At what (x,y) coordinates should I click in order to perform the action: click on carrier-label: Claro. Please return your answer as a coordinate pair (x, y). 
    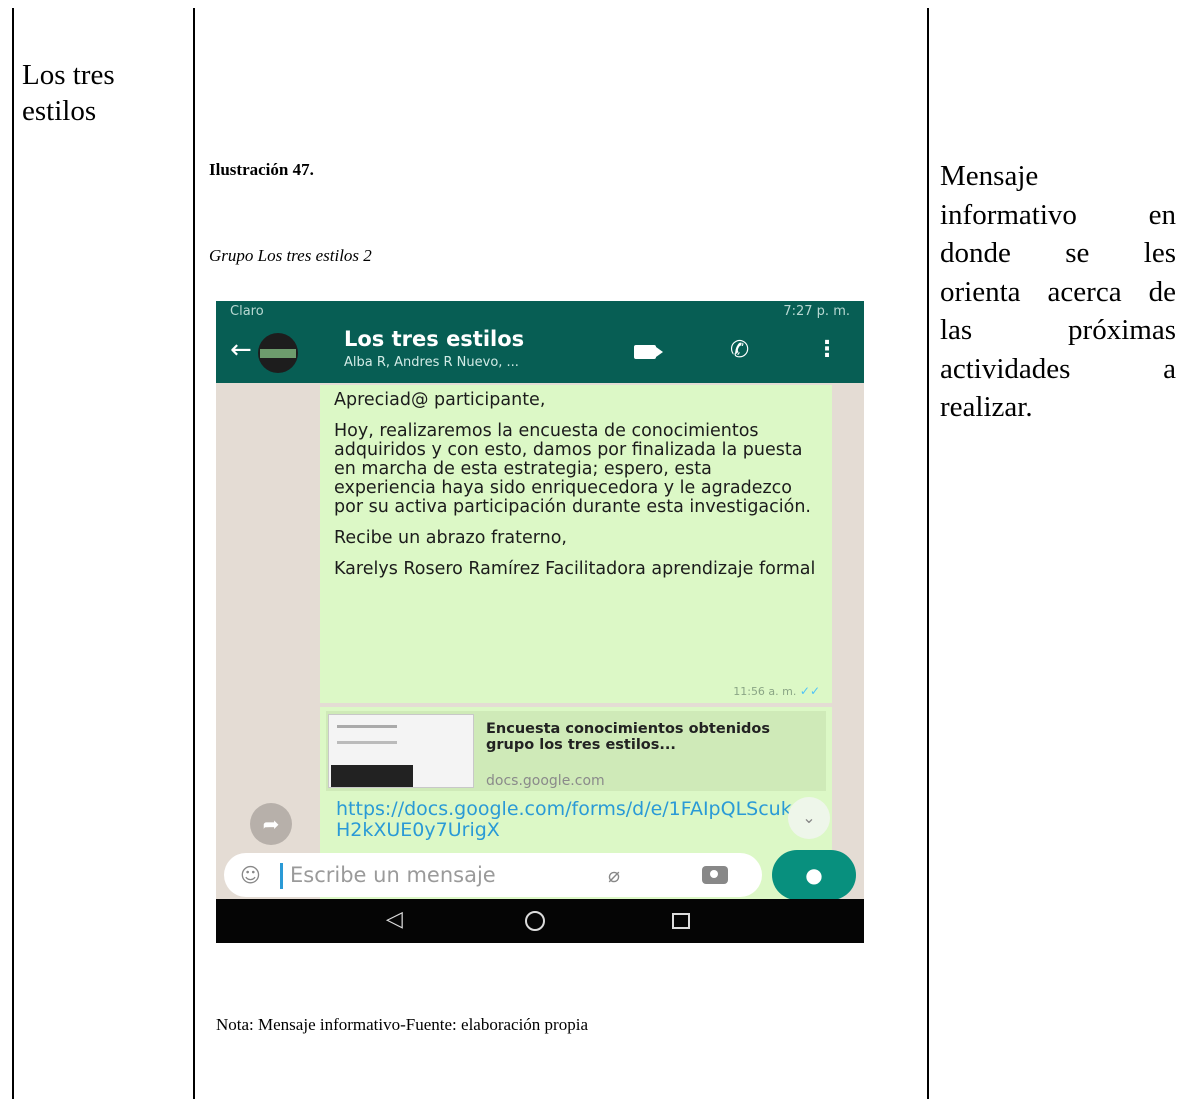
    Looking at the image, I should click on (247, 311).